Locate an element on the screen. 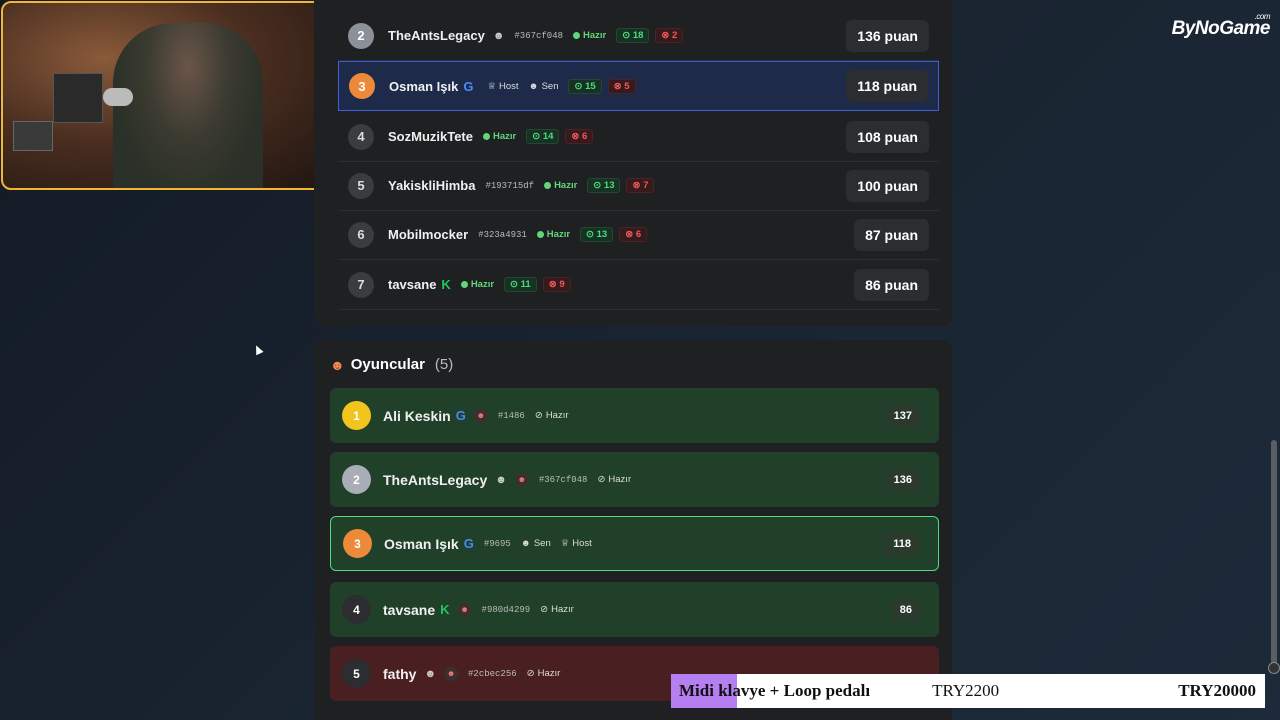  wrong-value: 9 is located at coordinates (562, 284).